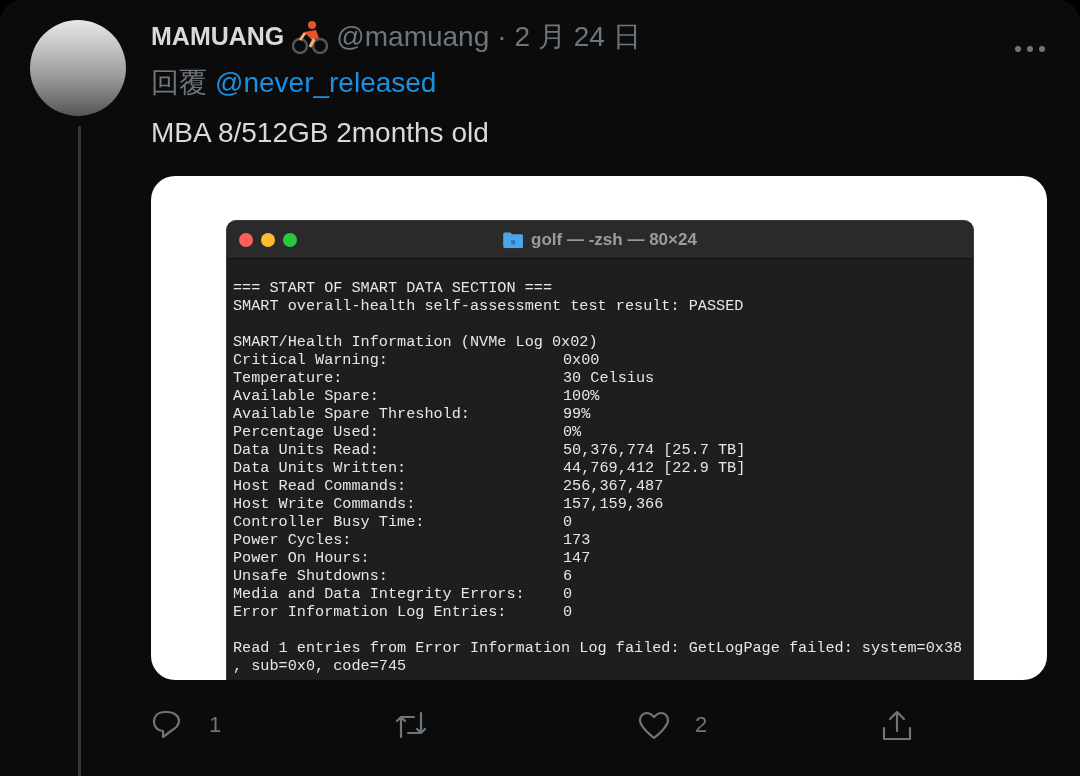 The width and height of the screenshot is (1080, 776). Describe the element at coordinates (572, 432) in the screenshot. I see `field-value: 0%` at that location.